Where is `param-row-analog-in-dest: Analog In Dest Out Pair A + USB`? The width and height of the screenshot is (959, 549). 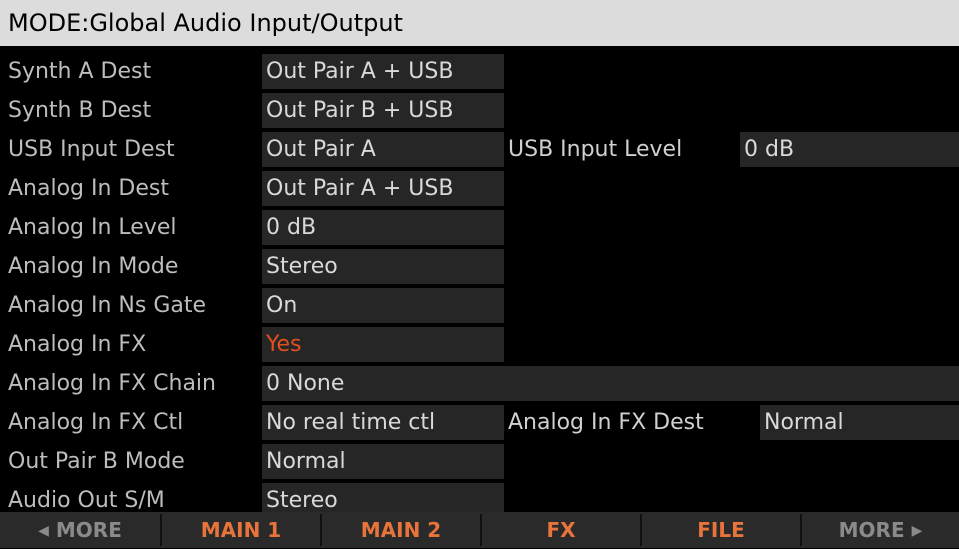 param-row-analog-in-dest: Analog In Dest Out Pair A + USB is located at coordinates (479, 188).